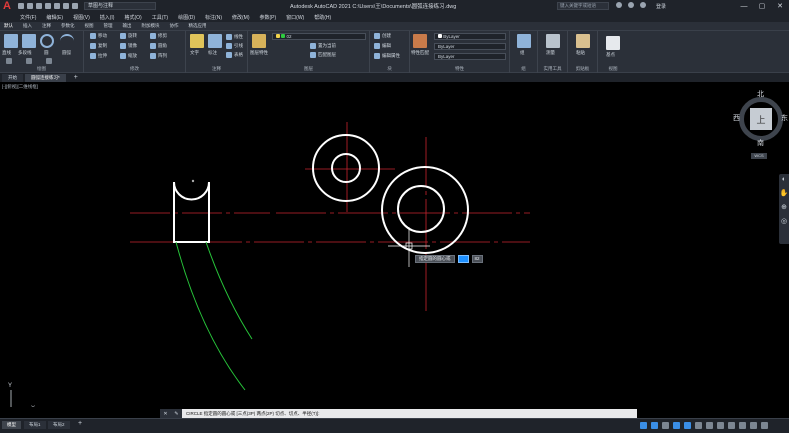  What do you see at coordinates (25, 53) in the screenshot?
I see `polyline-button: 多段线` at bounding box center [25, 53].